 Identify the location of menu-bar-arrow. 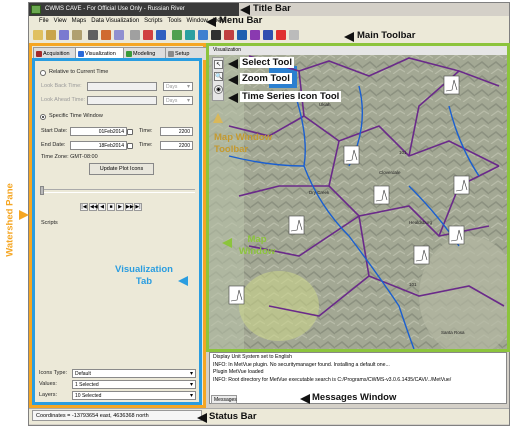
(211, 22).